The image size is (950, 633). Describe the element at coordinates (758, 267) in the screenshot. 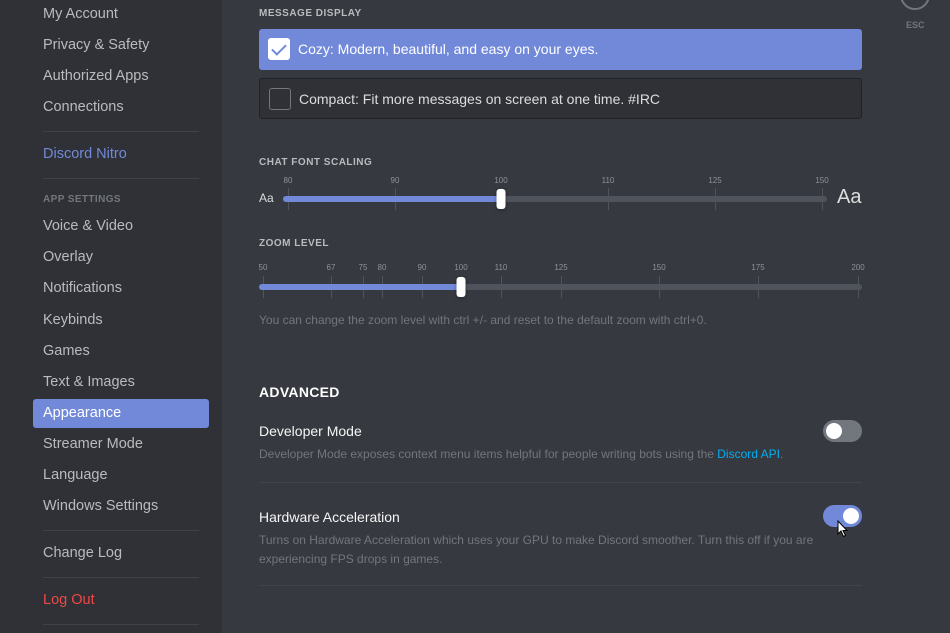

I see `slider-tick-label: 175` at that location.